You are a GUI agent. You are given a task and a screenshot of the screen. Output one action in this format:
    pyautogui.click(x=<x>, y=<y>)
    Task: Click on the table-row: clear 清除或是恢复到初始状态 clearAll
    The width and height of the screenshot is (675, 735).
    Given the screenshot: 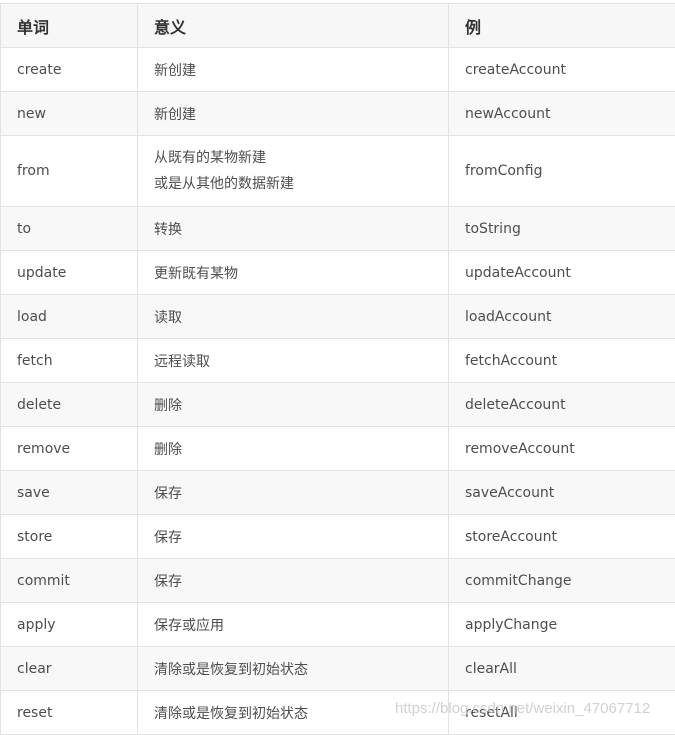 What is the action you would take?
    pyautogui.click(x=338, y=669)
    